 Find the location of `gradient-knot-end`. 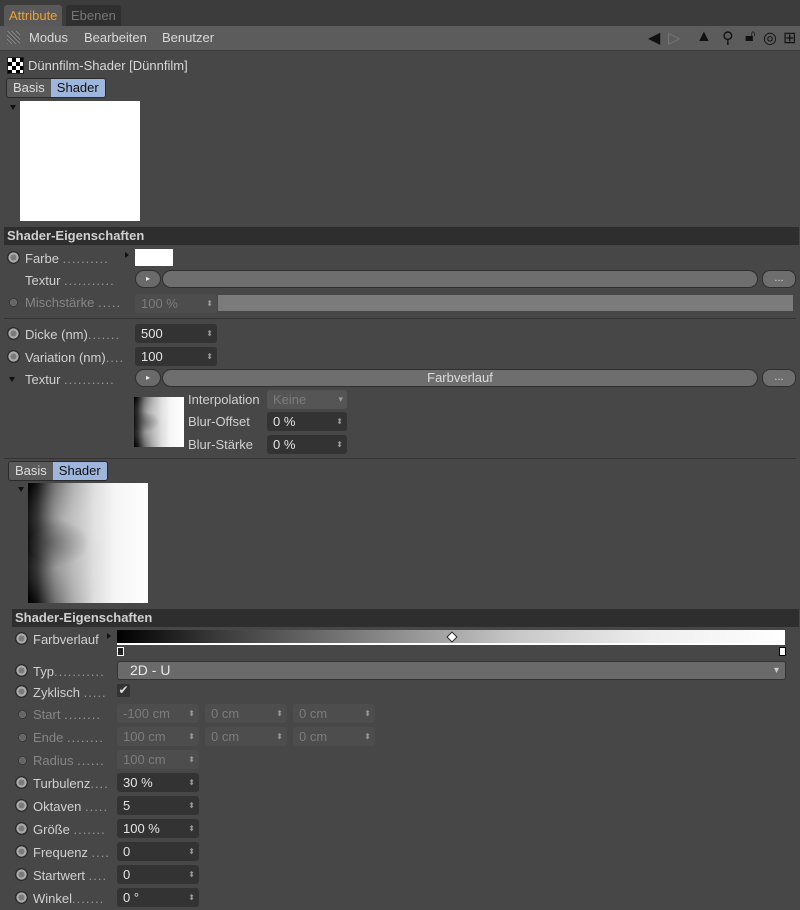

gradient-knot-end is located at coordinates (782, 651).